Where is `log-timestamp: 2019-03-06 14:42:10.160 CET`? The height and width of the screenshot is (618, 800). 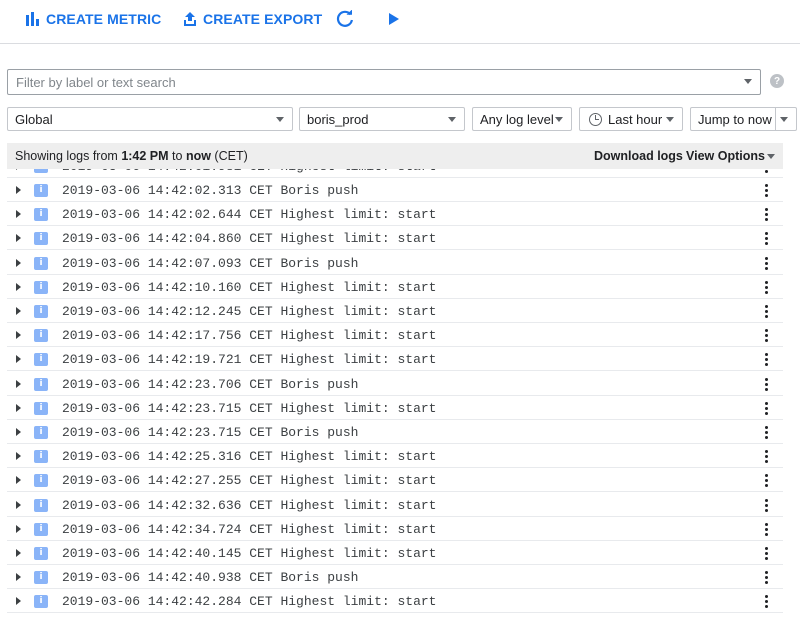 log-timestamp: 2019-03-06 14:42:10.160 CET is located at coordinates (167, 287).